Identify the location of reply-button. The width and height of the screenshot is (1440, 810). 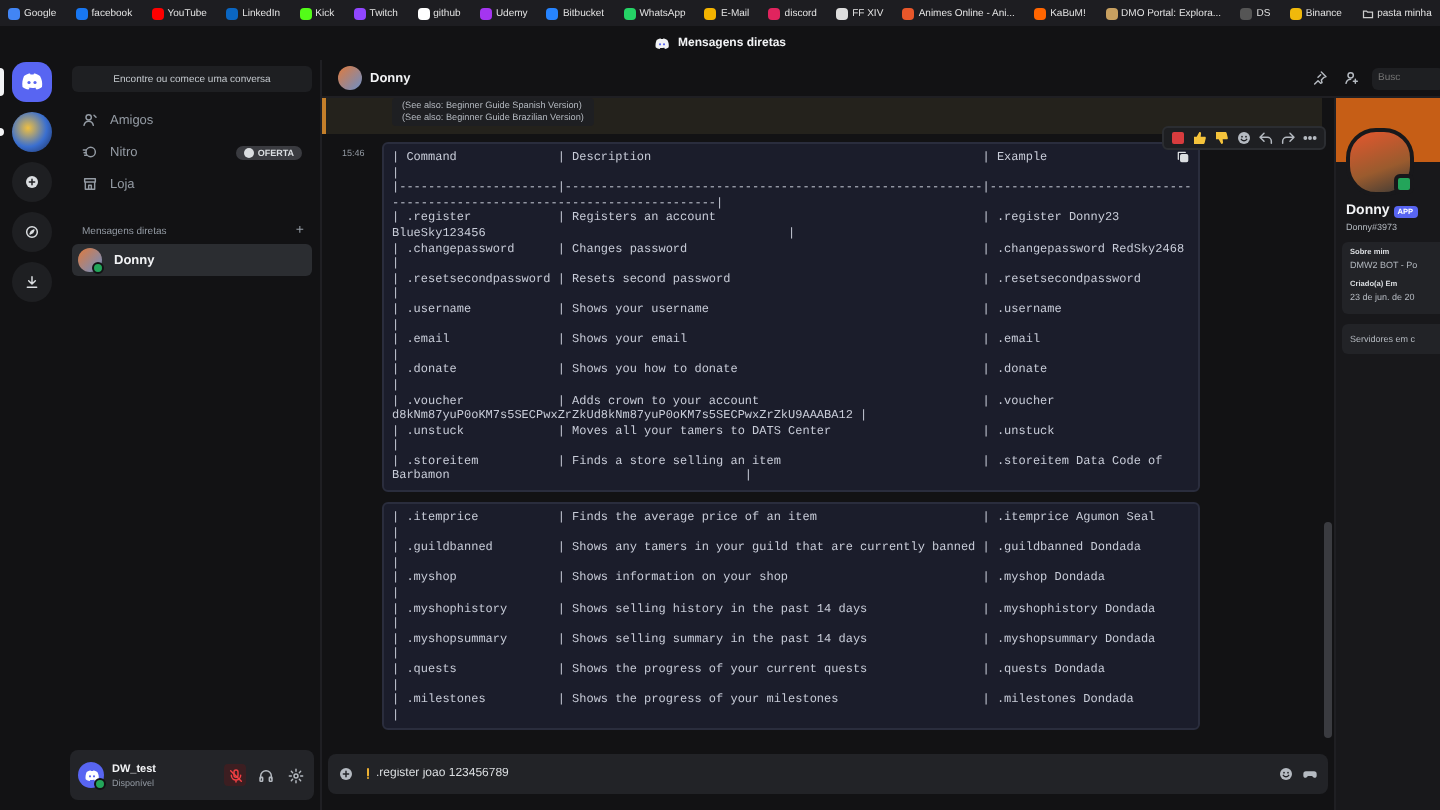
(1266, 138).